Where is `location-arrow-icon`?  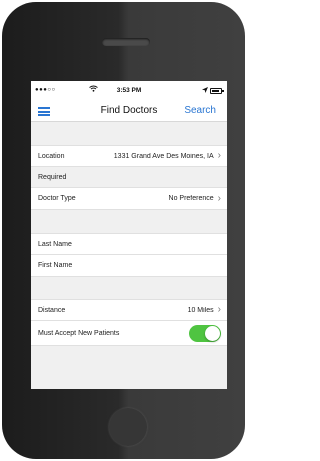
location-arrow-icon is located at coordinates (205, 91).